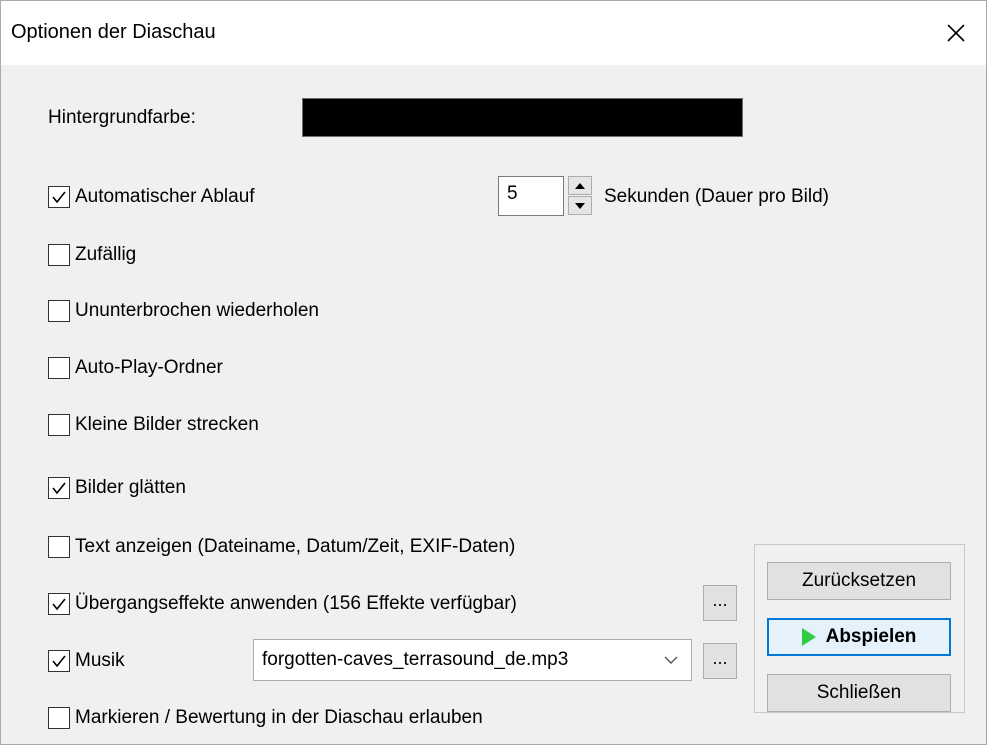 The height and width of the screenshot is (745, 987). I want to click on random-checkbox, so click(59, 255).